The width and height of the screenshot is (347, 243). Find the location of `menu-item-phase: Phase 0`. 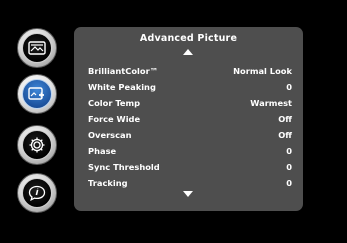

menu-item-phase: Phase 0 is located at coordinates (190, 151).